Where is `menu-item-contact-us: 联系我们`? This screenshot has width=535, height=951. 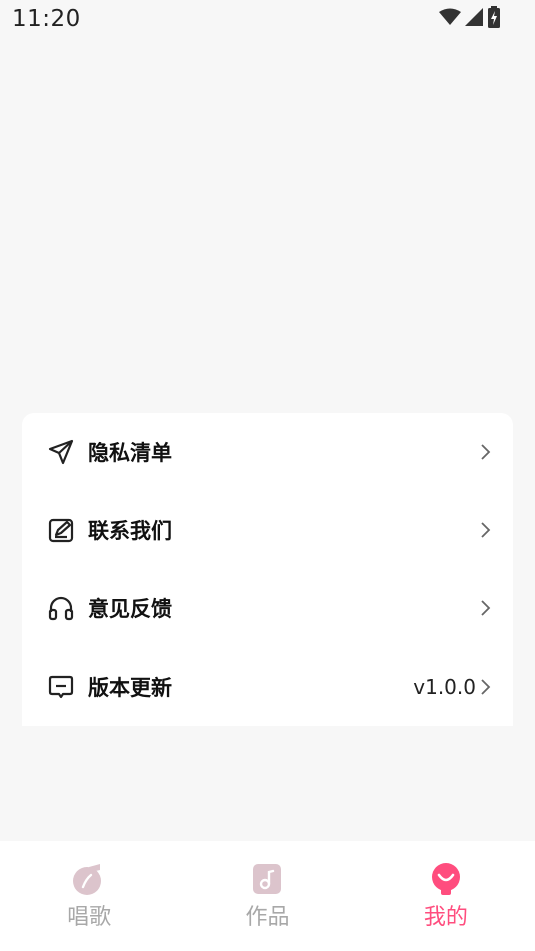 menu-item-contact-us: 联系我们 is located at coordinates (267, 530).